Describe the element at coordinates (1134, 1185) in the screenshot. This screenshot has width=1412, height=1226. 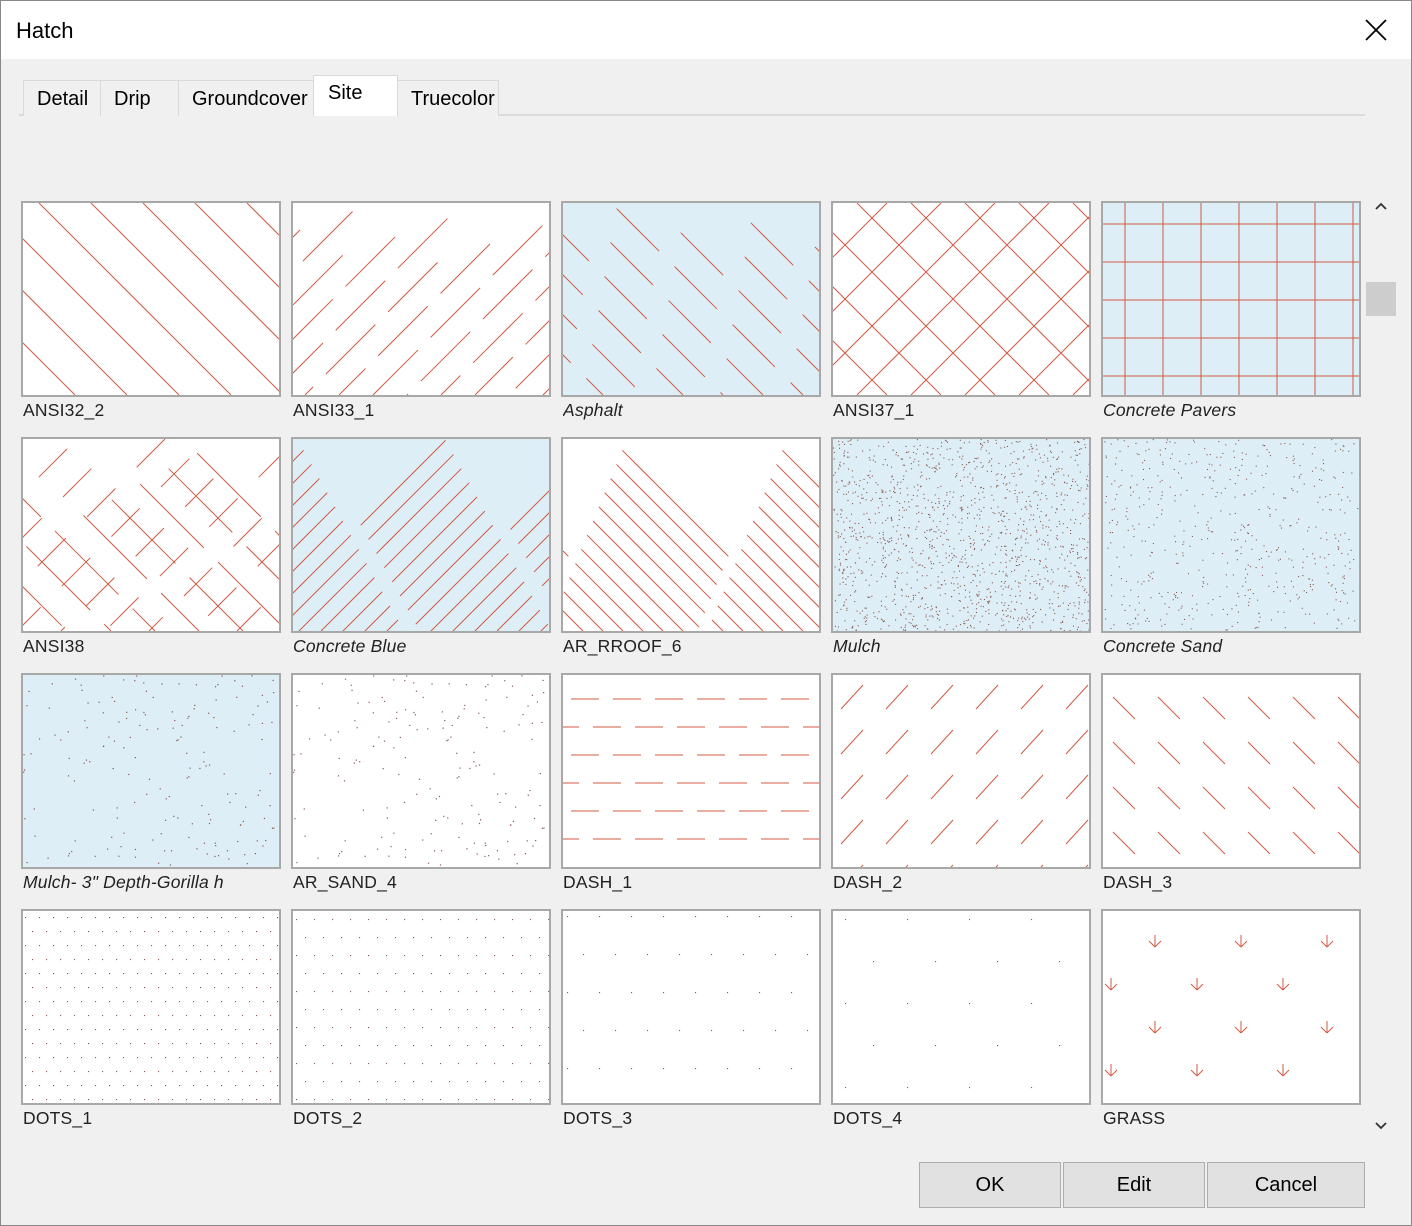
I see `edit-button: Edit` at that location.